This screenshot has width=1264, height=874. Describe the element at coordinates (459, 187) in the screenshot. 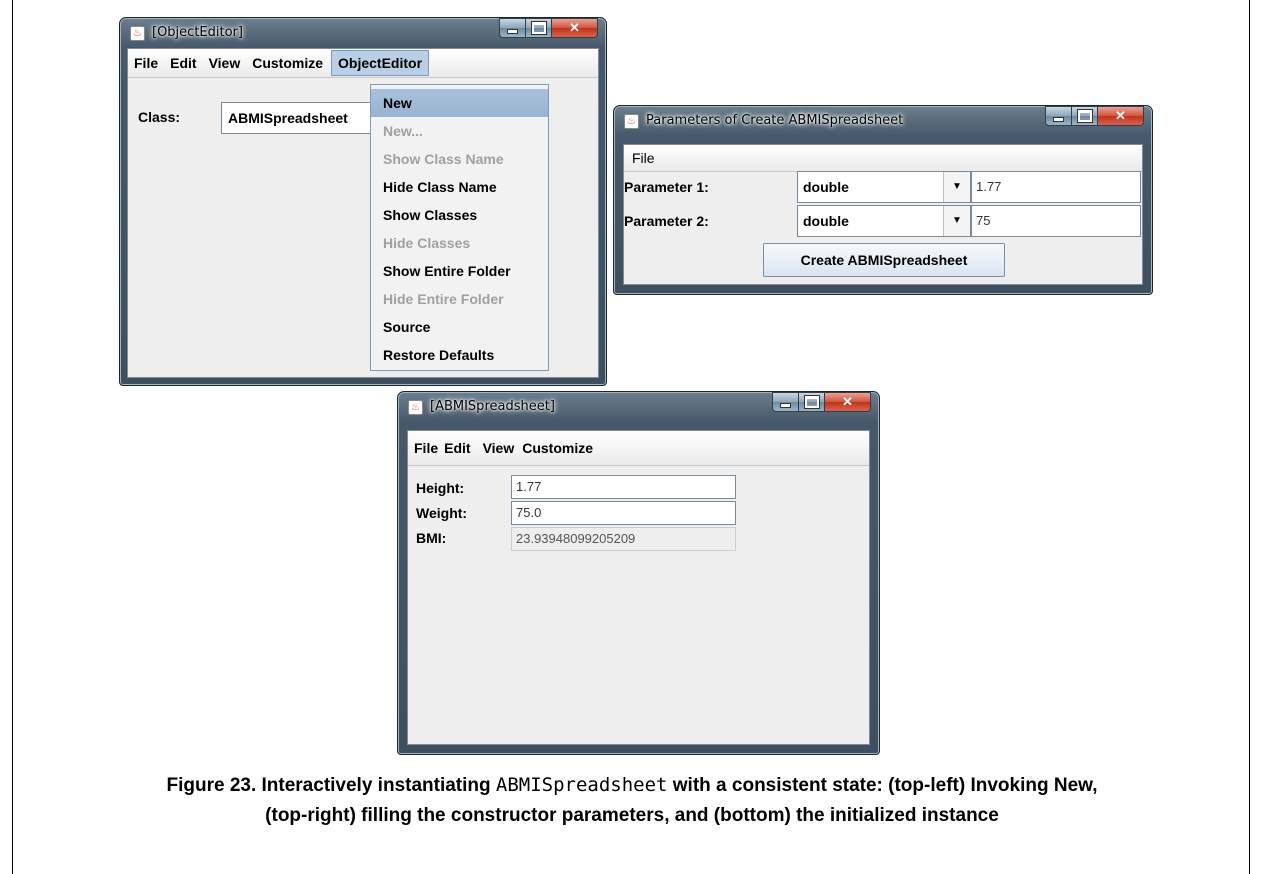

I see `menuitem-hide-class-name: Hide Class Name` at that location.